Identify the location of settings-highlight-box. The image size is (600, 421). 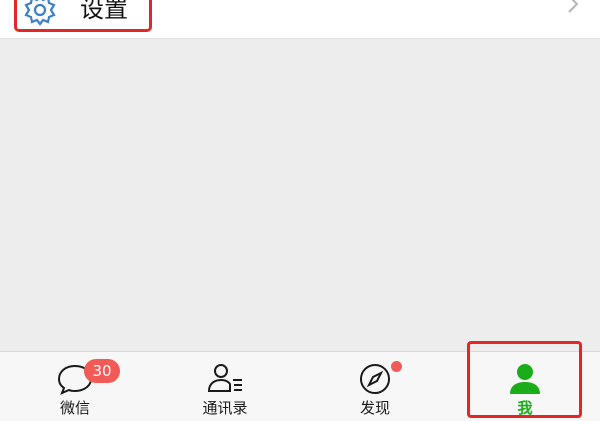
(83, 16).